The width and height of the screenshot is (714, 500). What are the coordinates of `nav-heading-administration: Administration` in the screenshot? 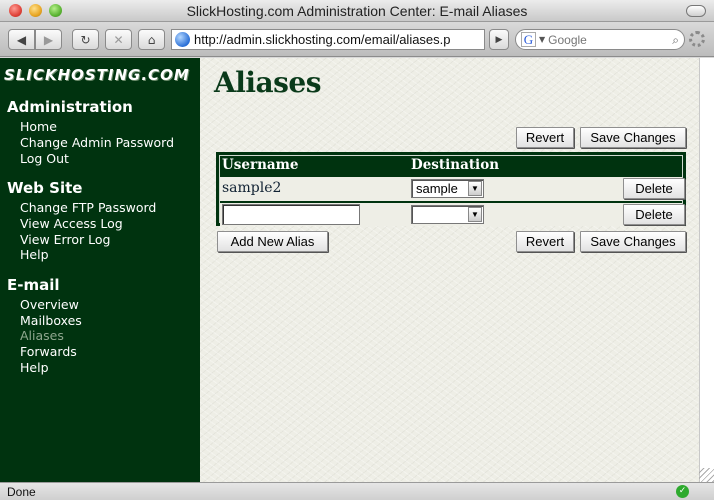 It's located at (70, 107).